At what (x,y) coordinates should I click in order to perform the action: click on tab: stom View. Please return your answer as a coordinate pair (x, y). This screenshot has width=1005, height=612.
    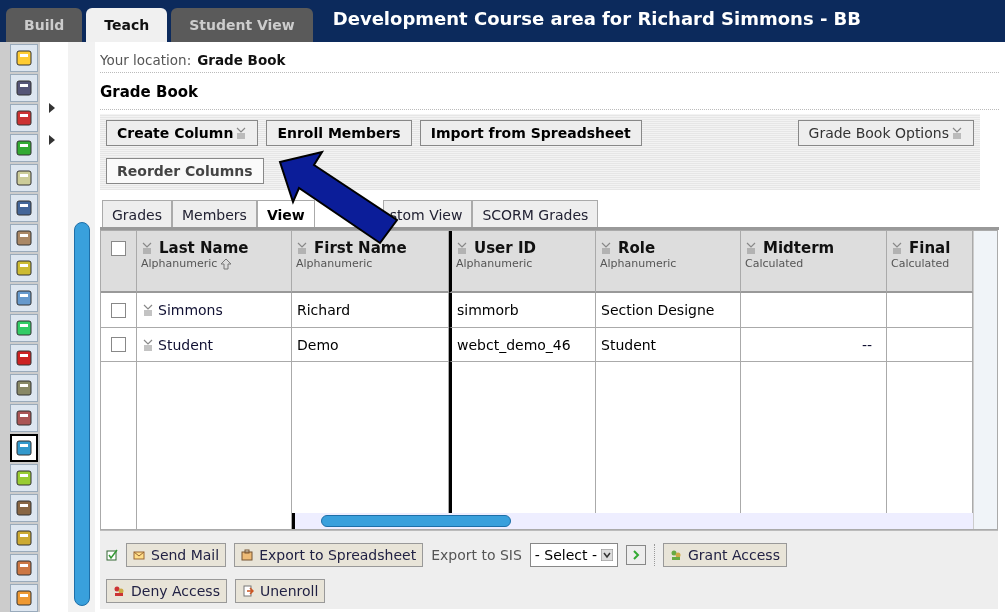
    Looking at the image, I should click on (427, 213).